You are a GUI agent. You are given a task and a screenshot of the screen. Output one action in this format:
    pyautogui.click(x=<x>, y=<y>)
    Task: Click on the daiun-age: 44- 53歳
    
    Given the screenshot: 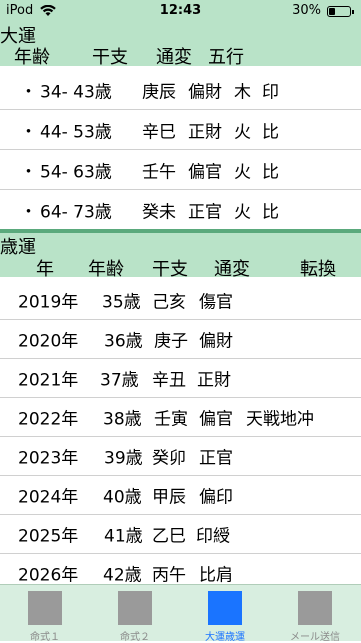 What is the action you would take?
    pyautogui.click(x=76, y=132)
    